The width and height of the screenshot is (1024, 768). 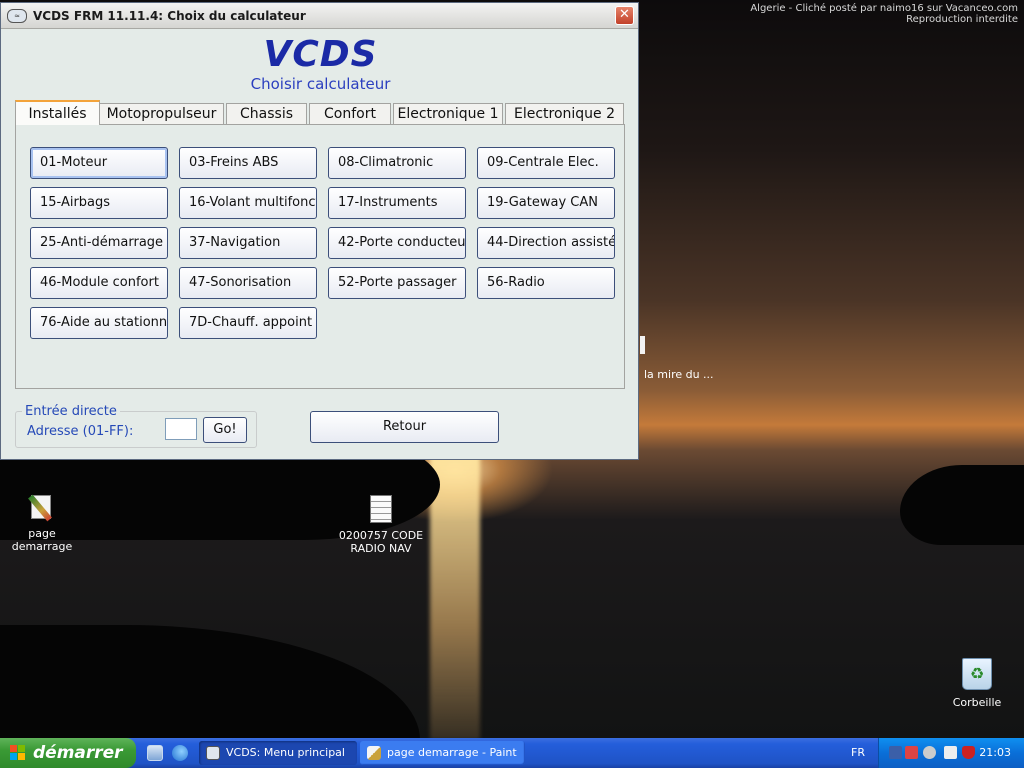 What do you see at coordinates (546, 283) in the screenshot?
I see `module-button-56: 56-Radio` at bounding box center [546, 283].